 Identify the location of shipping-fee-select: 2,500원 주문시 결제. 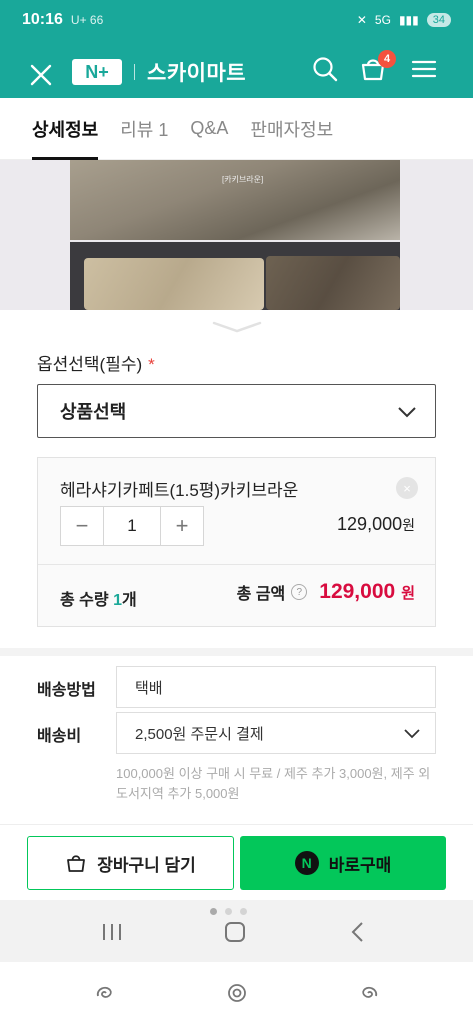
(276, 733).